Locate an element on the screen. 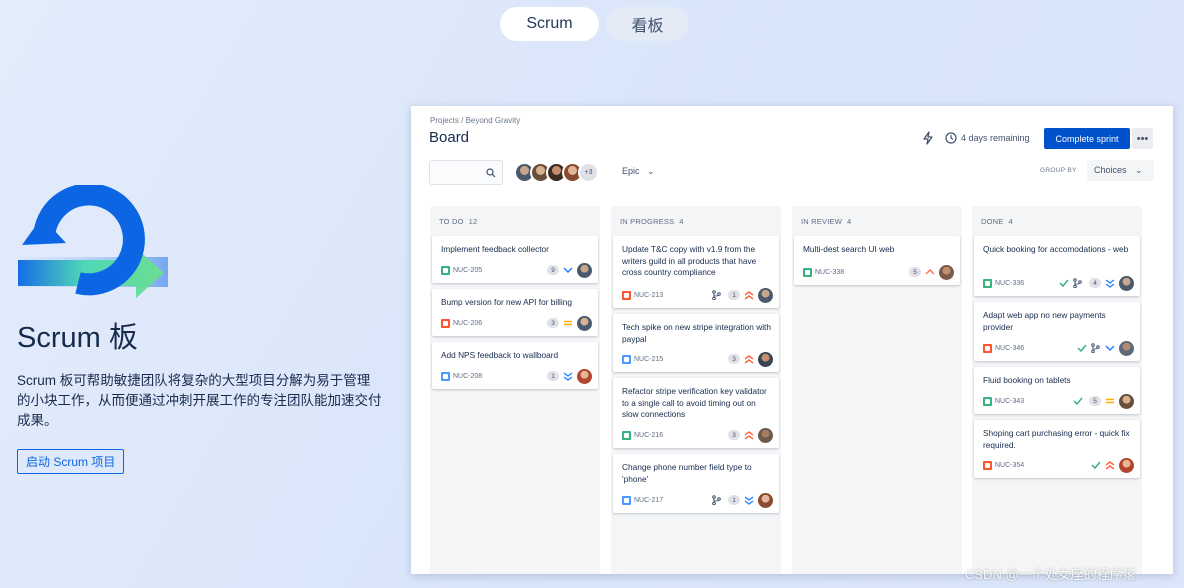 This screenshot has height=588, width=1184. kanban-tab: 看板 is located at coordinates (647, 24).